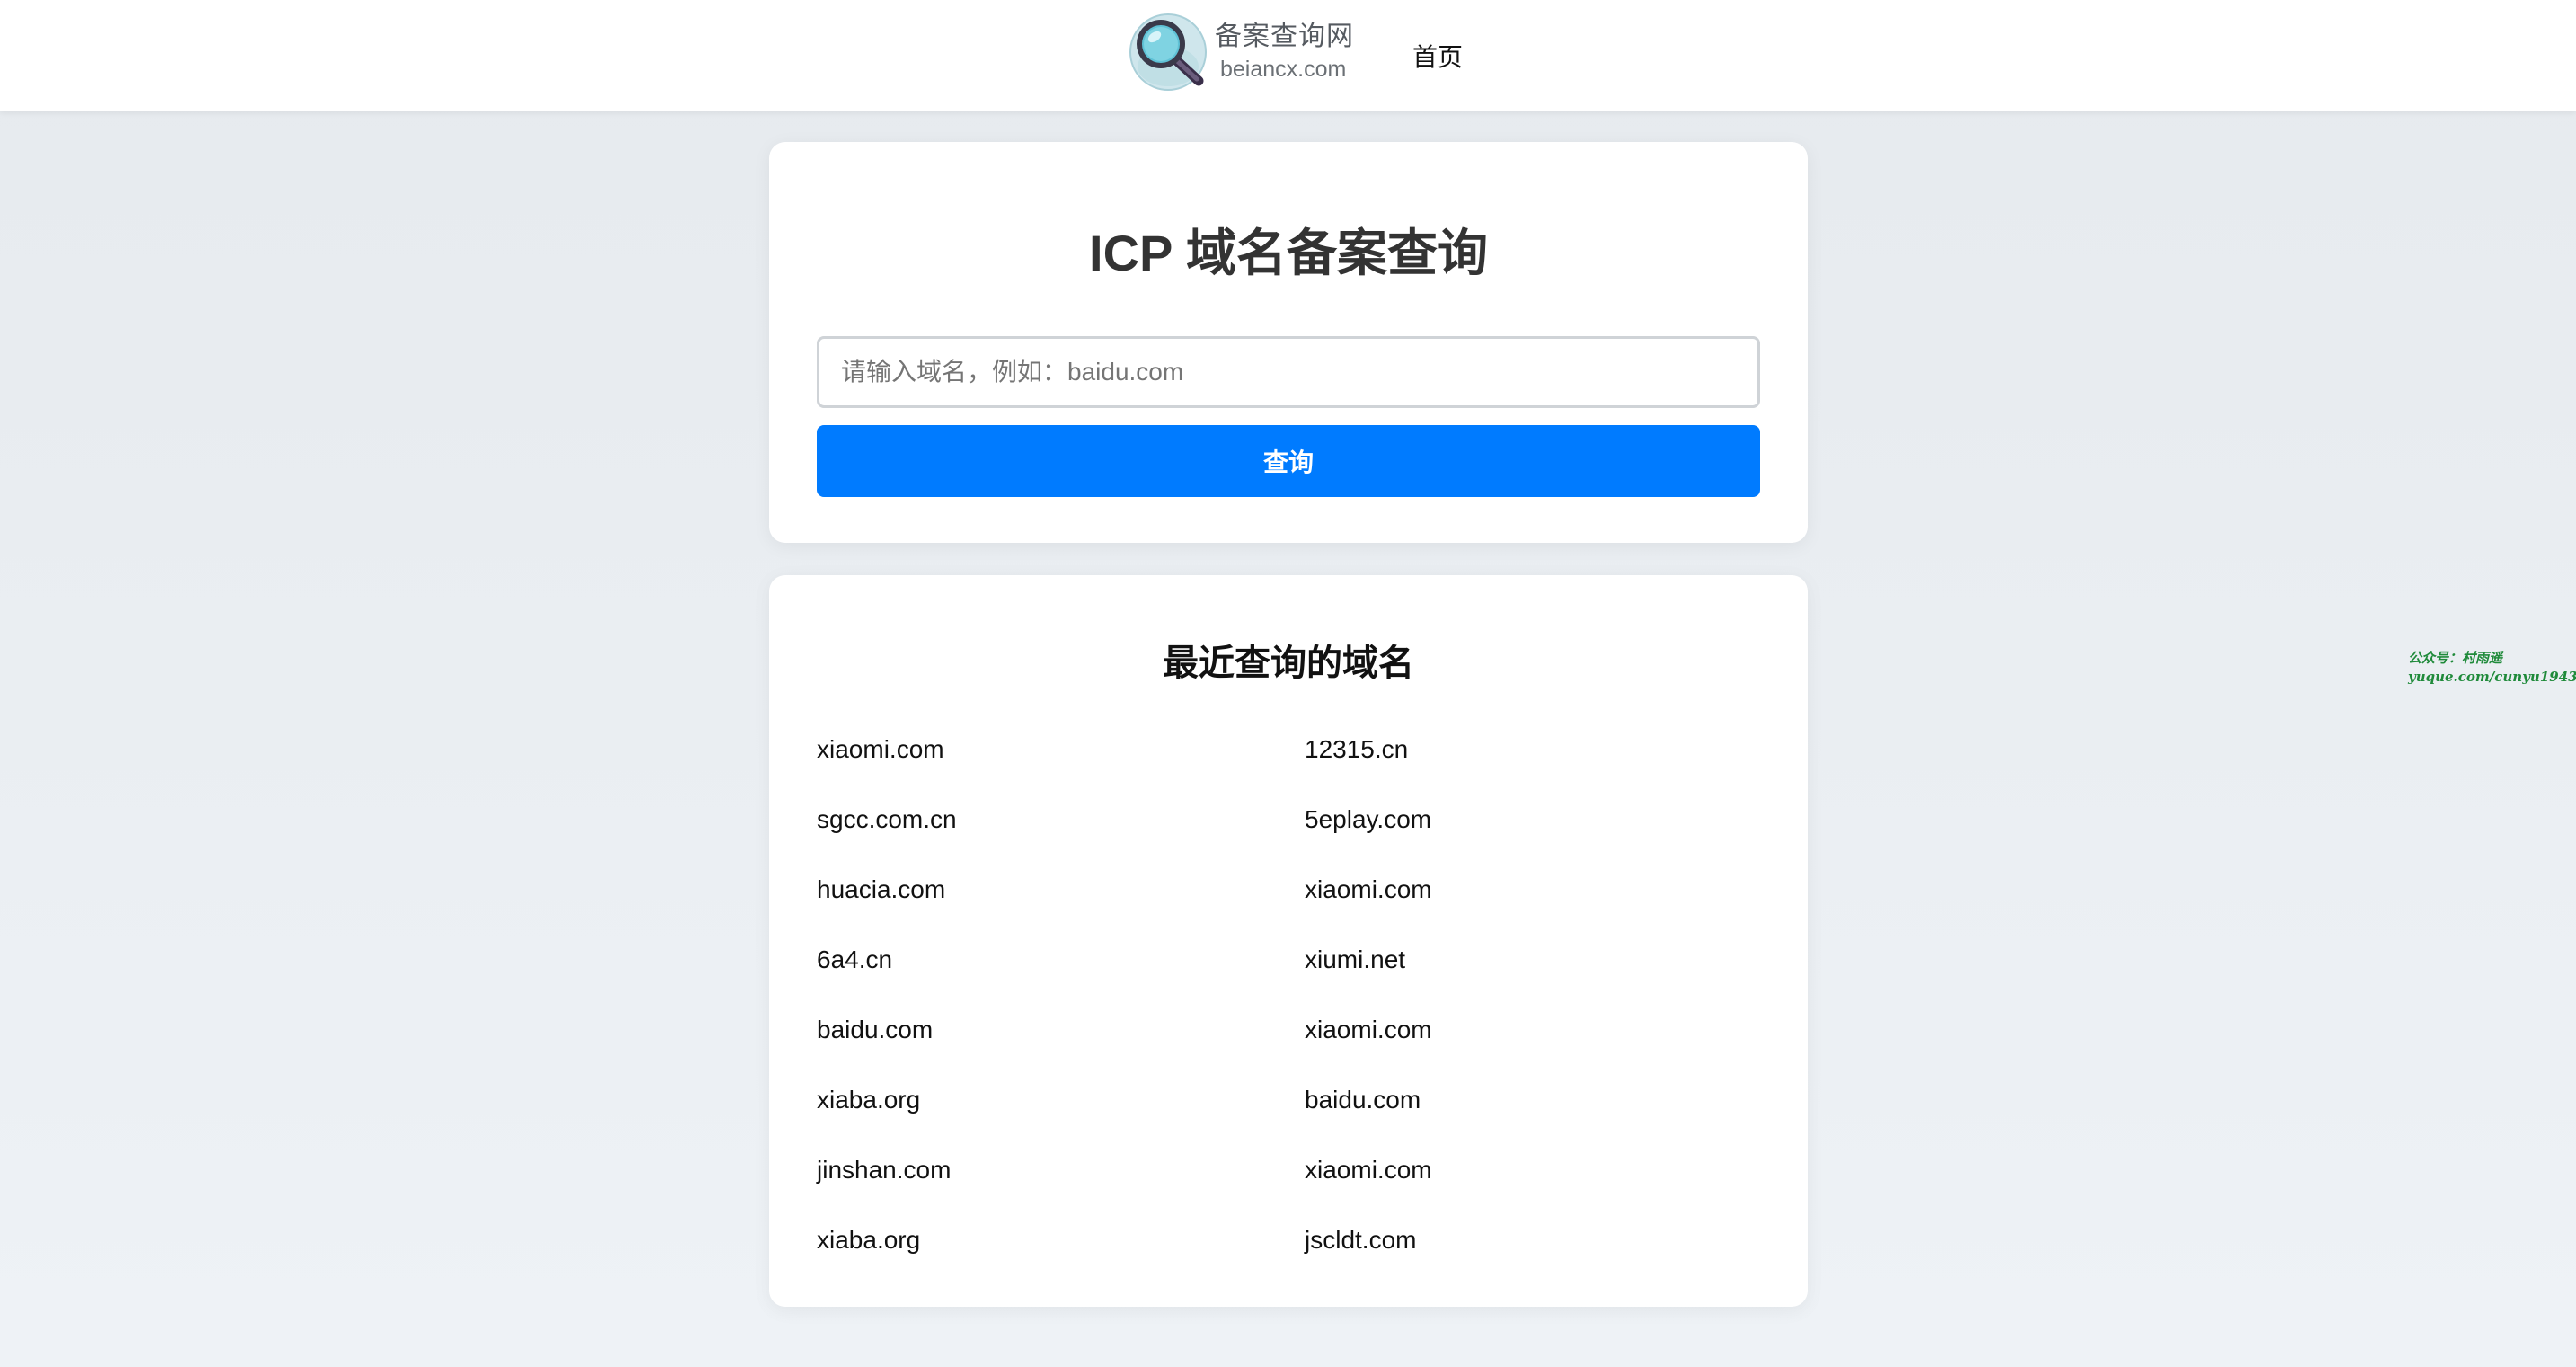 This screenshot has height=1367, width=2576. Describe the element at coordinates (1288, 663) in the screenshot. I see `recent-domains-title: 最近查询的域名` at that location.